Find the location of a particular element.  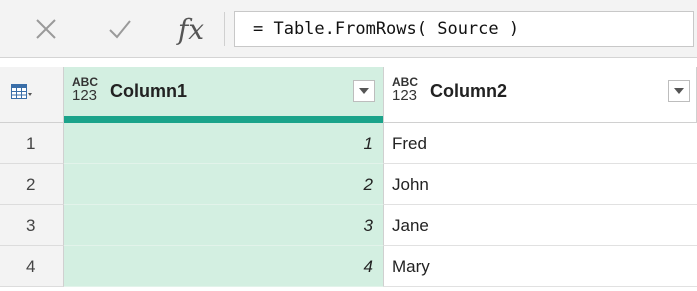

close-icon is located at coordinates (46, 29).